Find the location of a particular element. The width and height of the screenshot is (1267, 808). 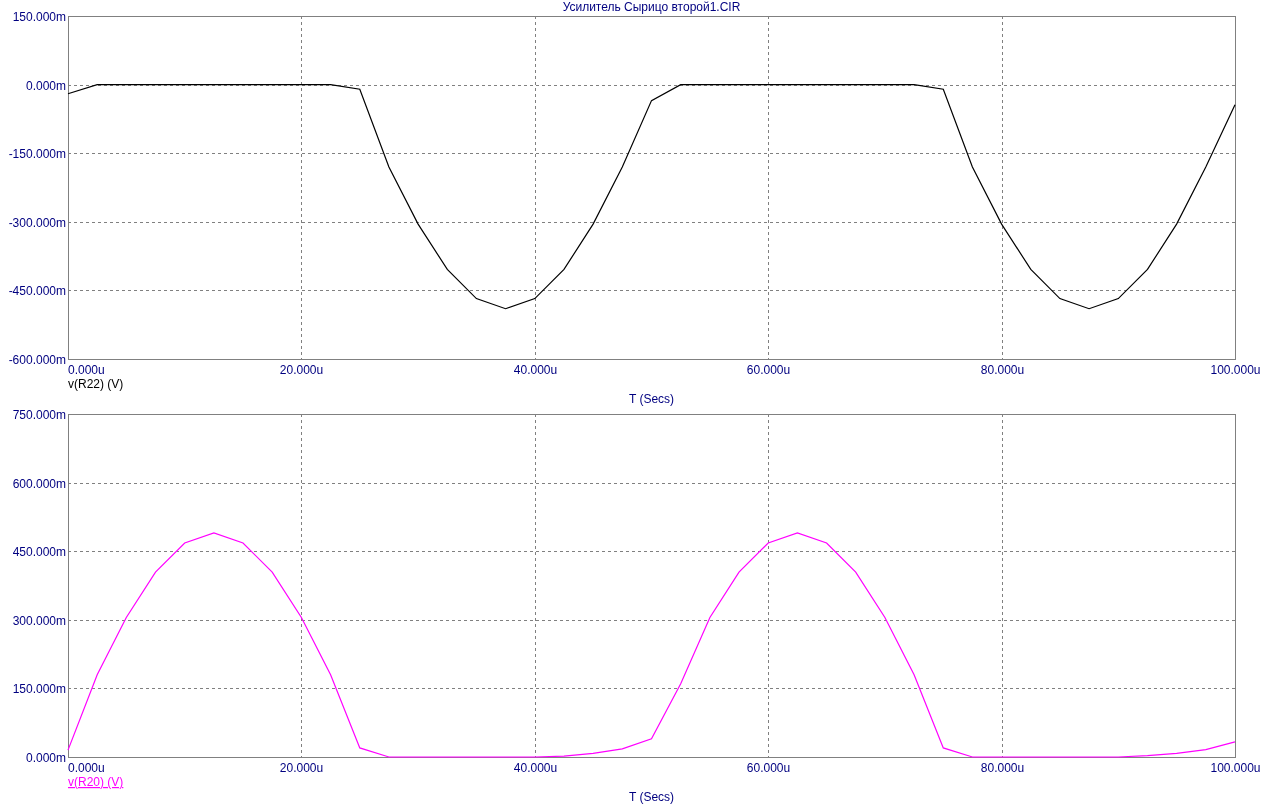

axis-tick-label: 450.000m is located at coordinates (39, 551).